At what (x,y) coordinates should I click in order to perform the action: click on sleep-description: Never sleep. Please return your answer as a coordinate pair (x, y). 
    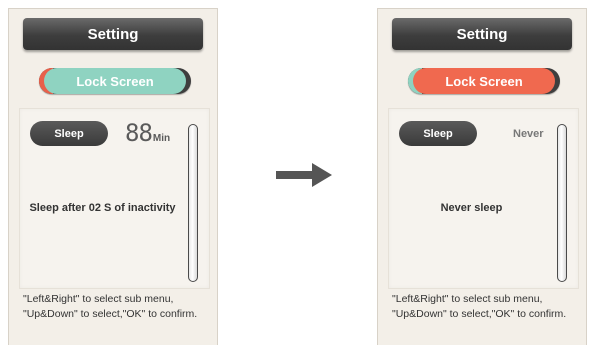
    Looking at the image, I should click on (471, 208).